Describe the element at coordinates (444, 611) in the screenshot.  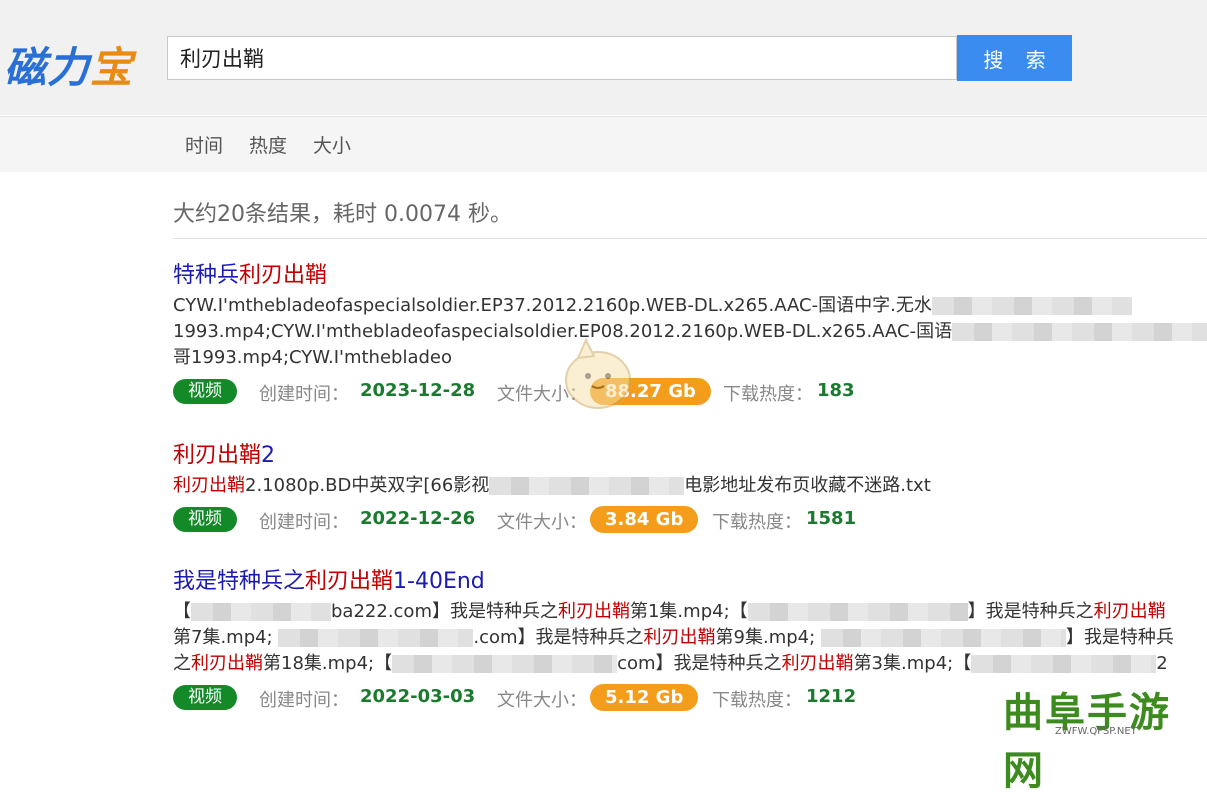
I see `desc-text: ba222.com】我是特种兵之` at that location.